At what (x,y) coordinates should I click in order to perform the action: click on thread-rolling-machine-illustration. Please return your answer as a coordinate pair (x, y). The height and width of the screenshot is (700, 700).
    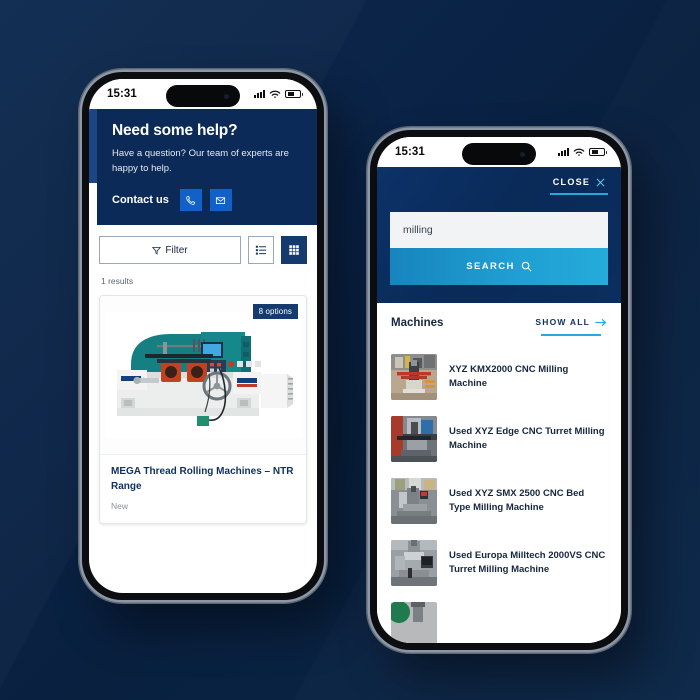
    Looking at the image, I should click on (203, 375).